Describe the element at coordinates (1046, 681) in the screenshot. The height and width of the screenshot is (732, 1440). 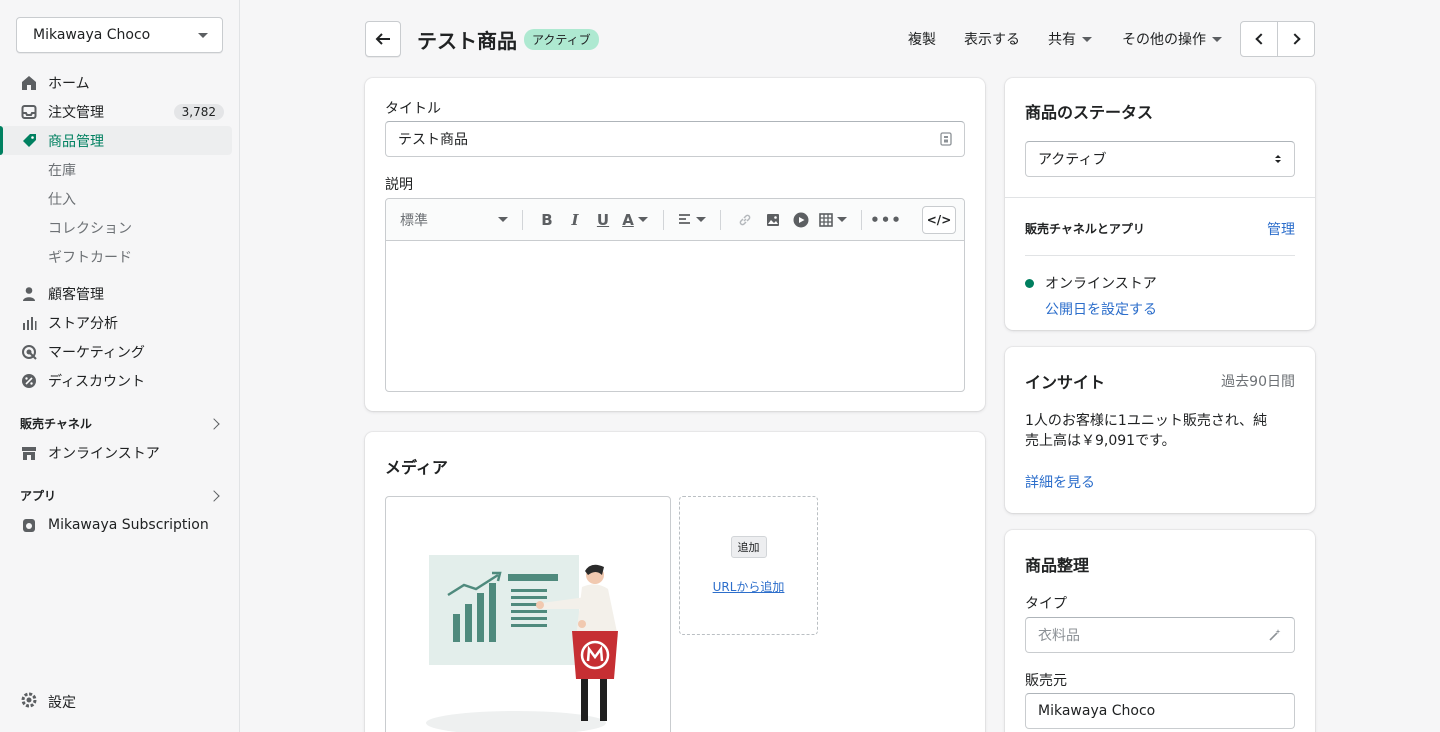
I see `vendor-label: 販売元` at that location.